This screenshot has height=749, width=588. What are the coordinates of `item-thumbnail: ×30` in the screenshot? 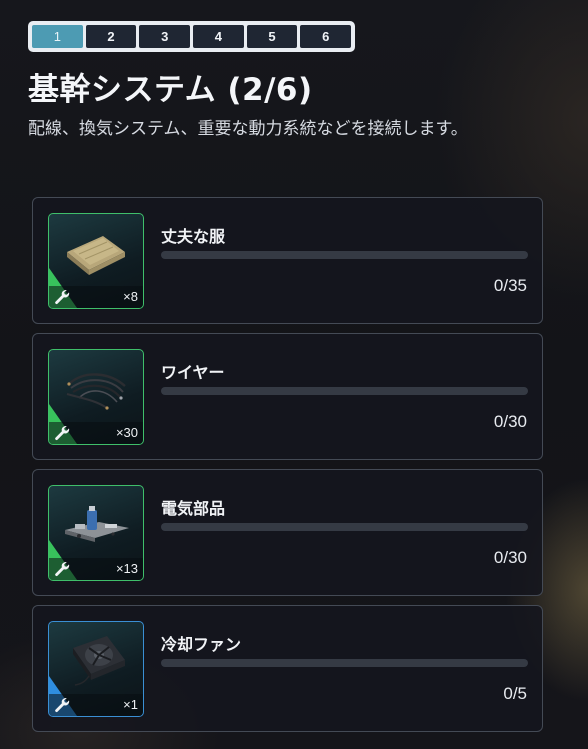 It's located at (96, 397).